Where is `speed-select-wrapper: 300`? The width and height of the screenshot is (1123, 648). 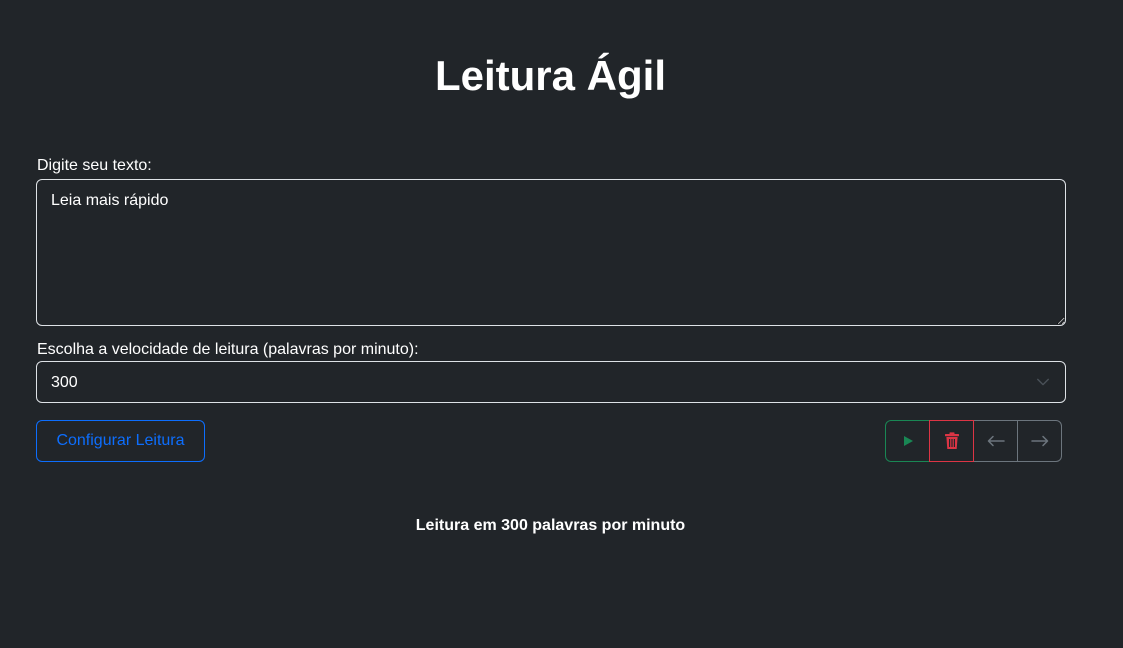 speed-select-wrapper: 300 is located at coordinates (551, 382).